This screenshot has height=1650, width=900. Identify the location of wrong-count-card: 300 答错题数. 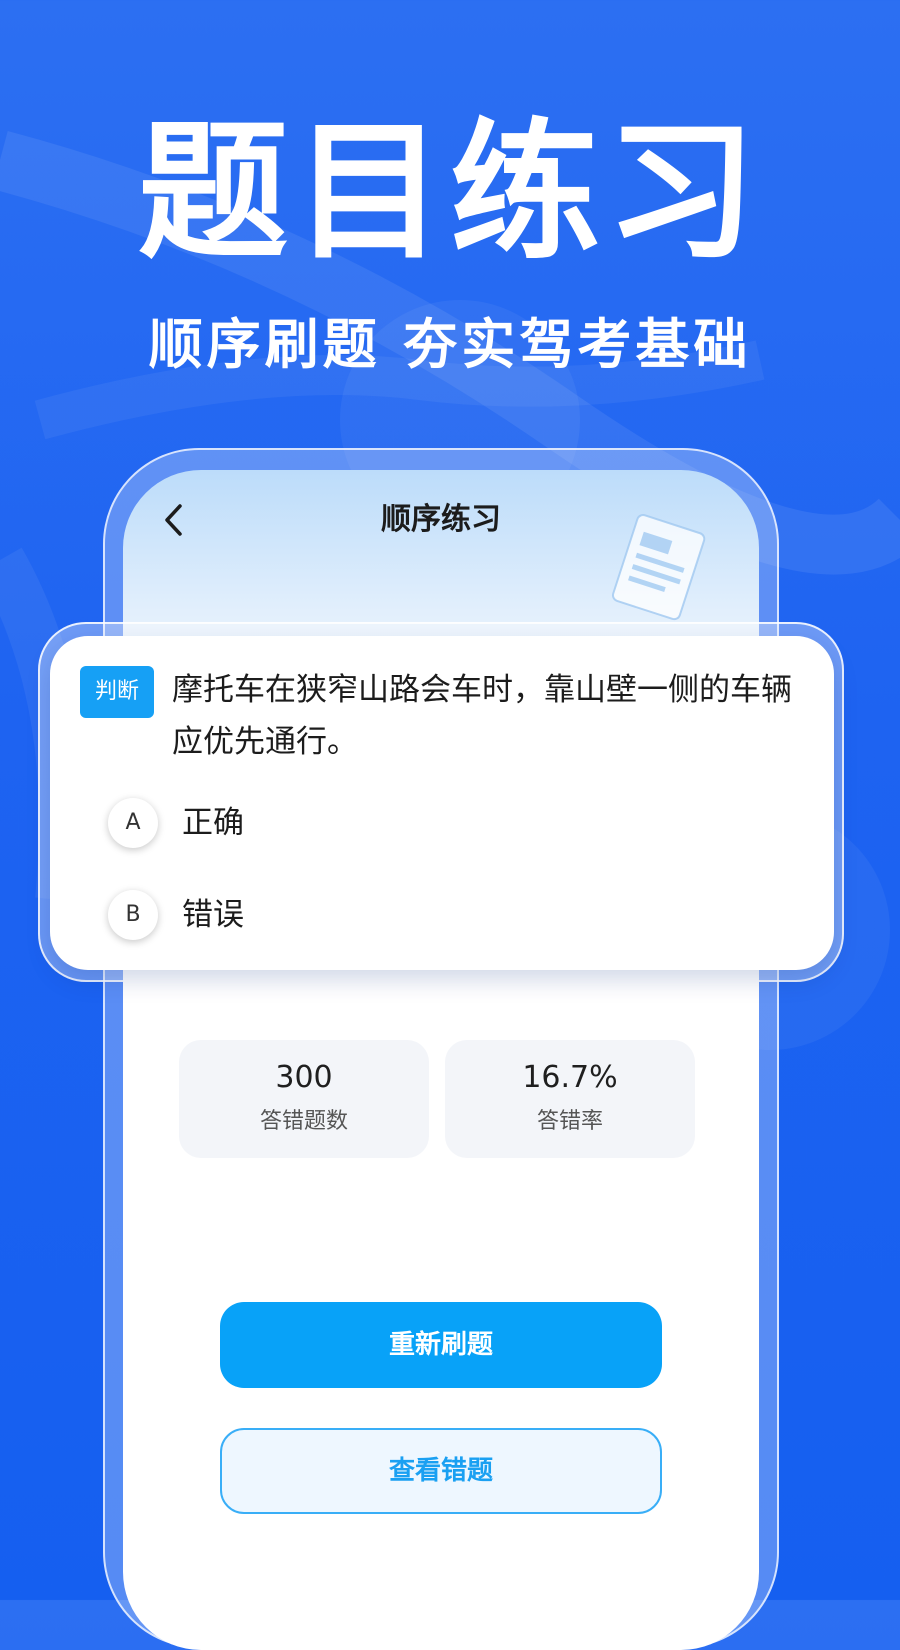
(304, 1099).